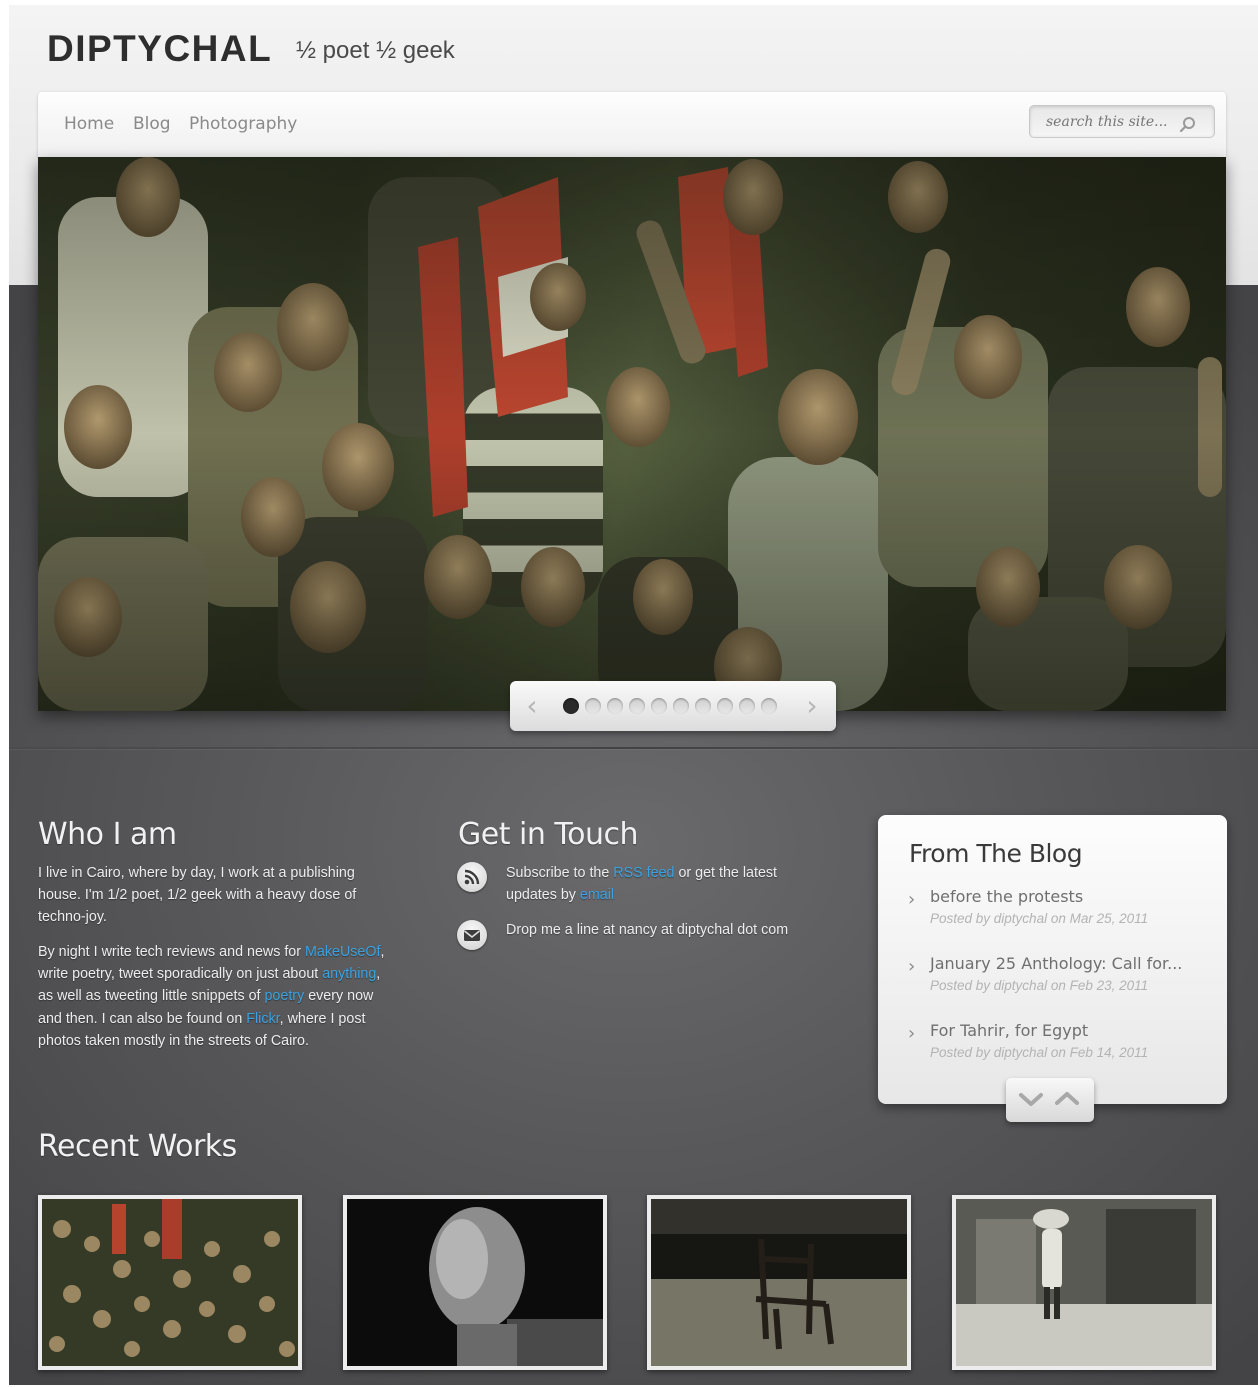 The image size is (1258, 1387). Describe the element at coordinates (560, 873) in the screenshot. I see `rss-text: Subscribe to the` at that location.